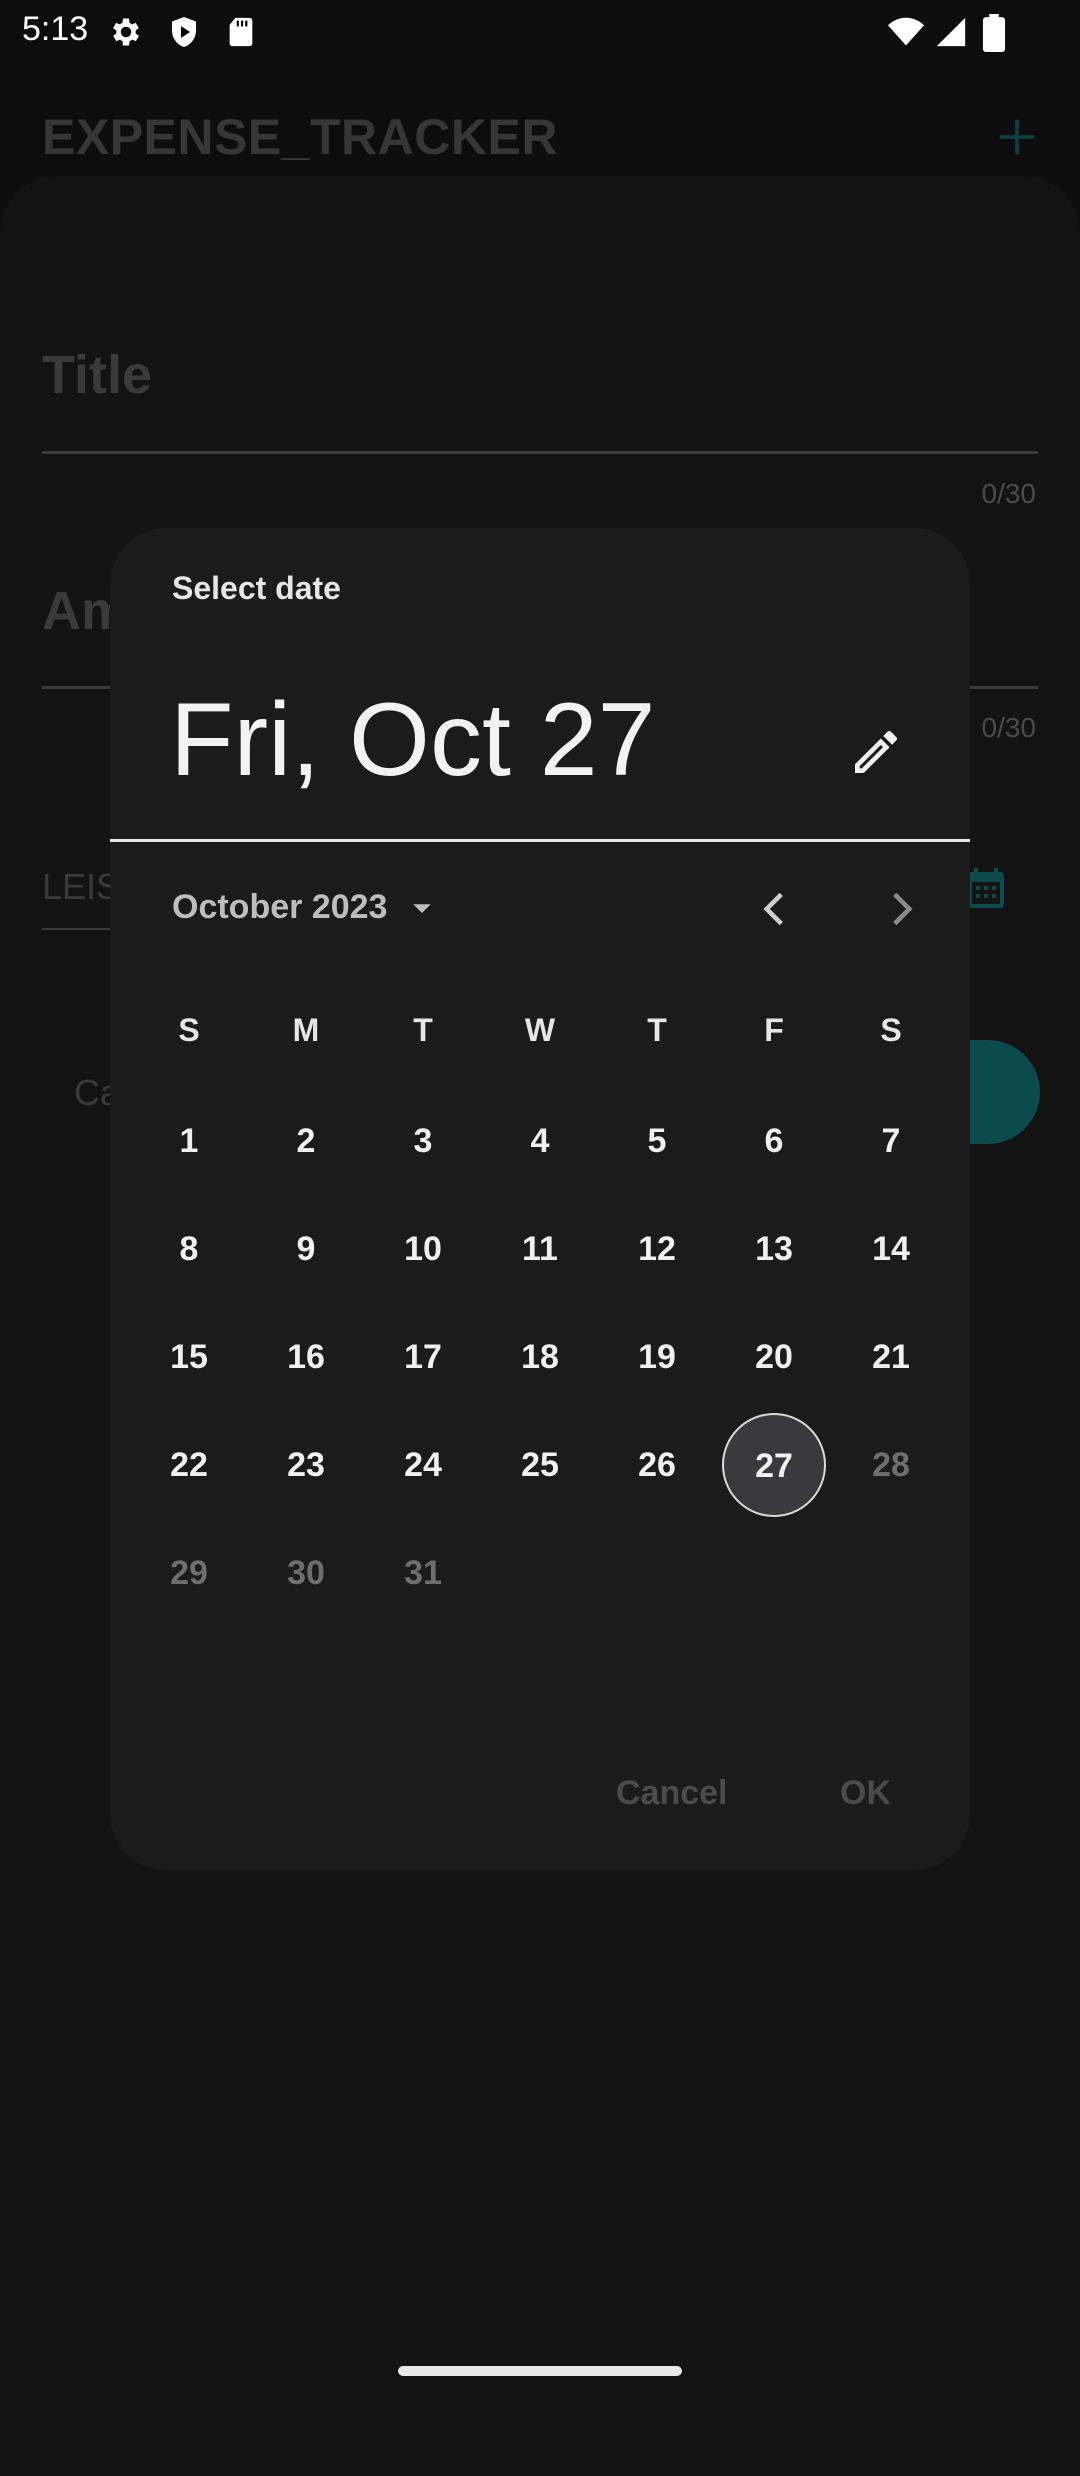 This screenshot has width=1080, height=2476. I want to click on calendar-day: 22, so click(189, 1465).